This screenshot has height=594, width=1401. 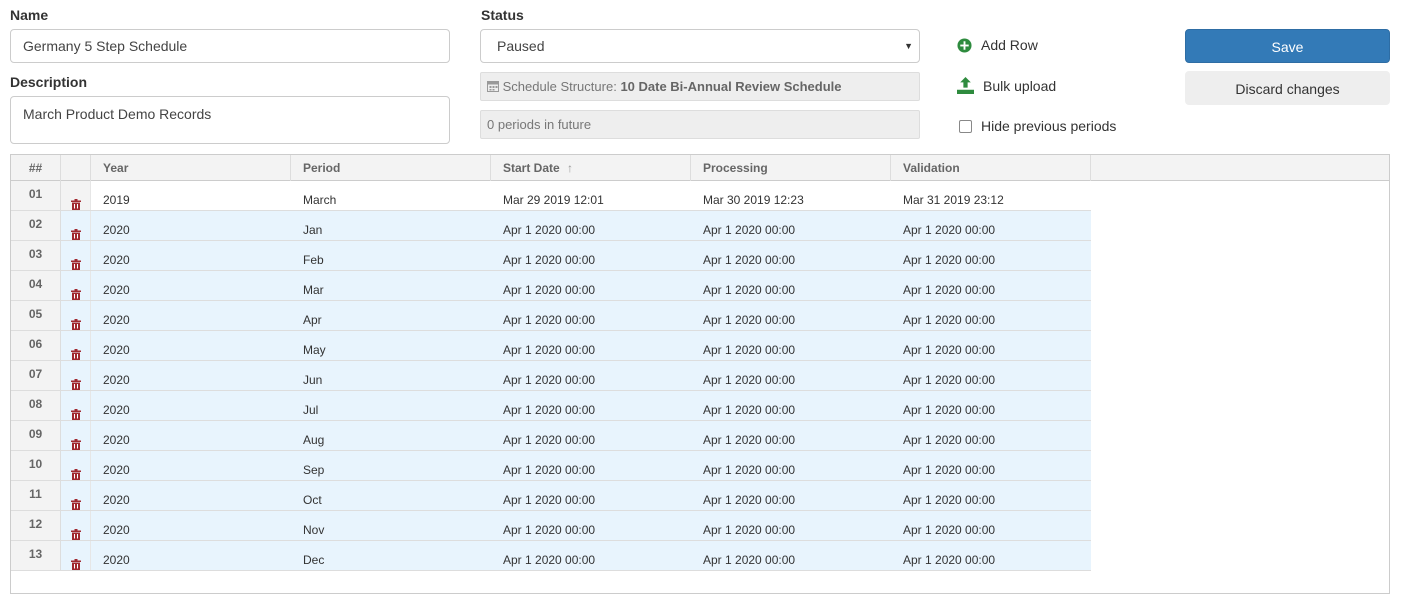 What do you see at coordinates (791, 195) in the screenshot?
I see `cell-processing: Mar 30 2019 12:23` at bounding box center [791, 195].